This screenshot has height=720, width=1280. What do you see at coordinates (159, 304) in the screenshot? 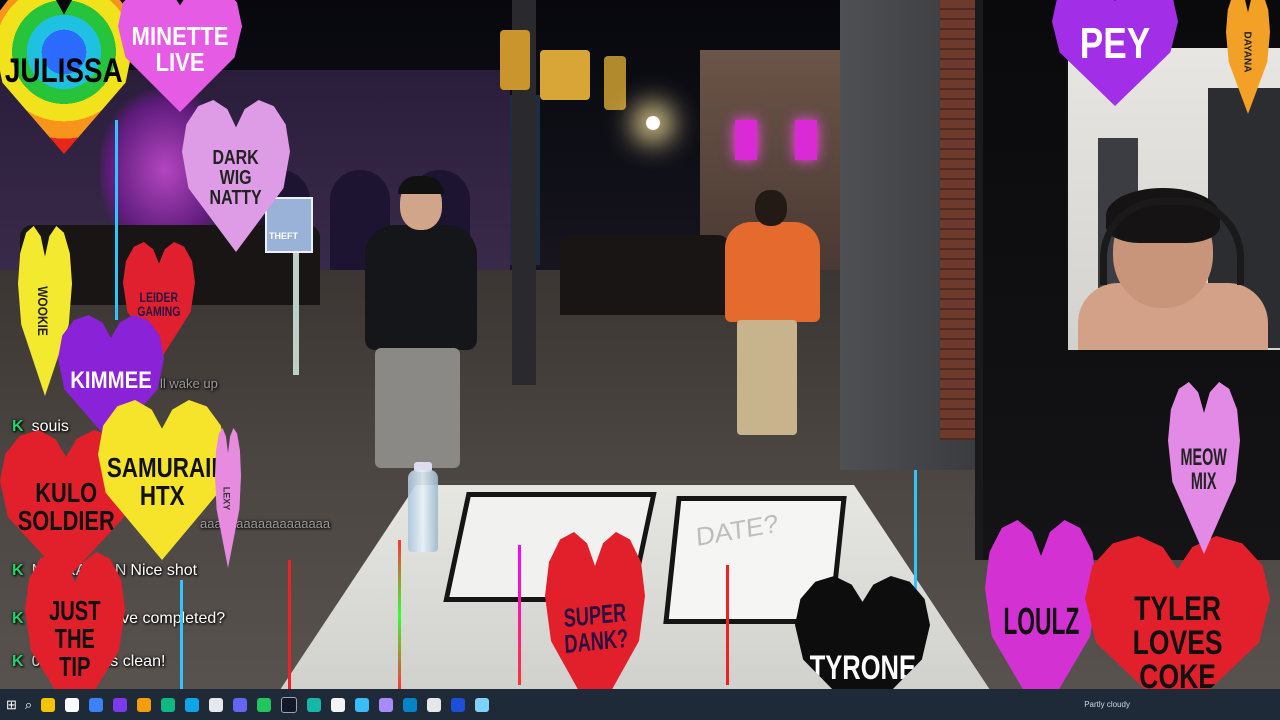
I see `heart-label: LEIDER GAMING` at bounding box center [159, 304].